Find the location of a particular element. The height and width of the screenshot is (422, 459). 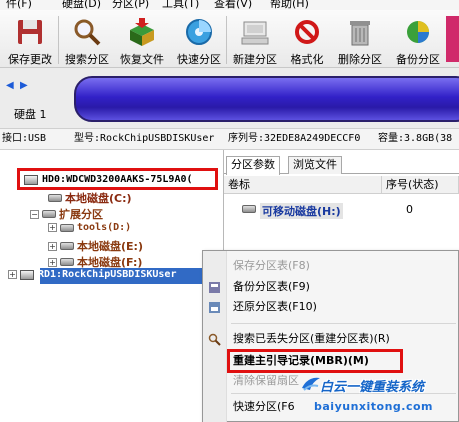

magnifier-icon is located at coordinates (87, 32).